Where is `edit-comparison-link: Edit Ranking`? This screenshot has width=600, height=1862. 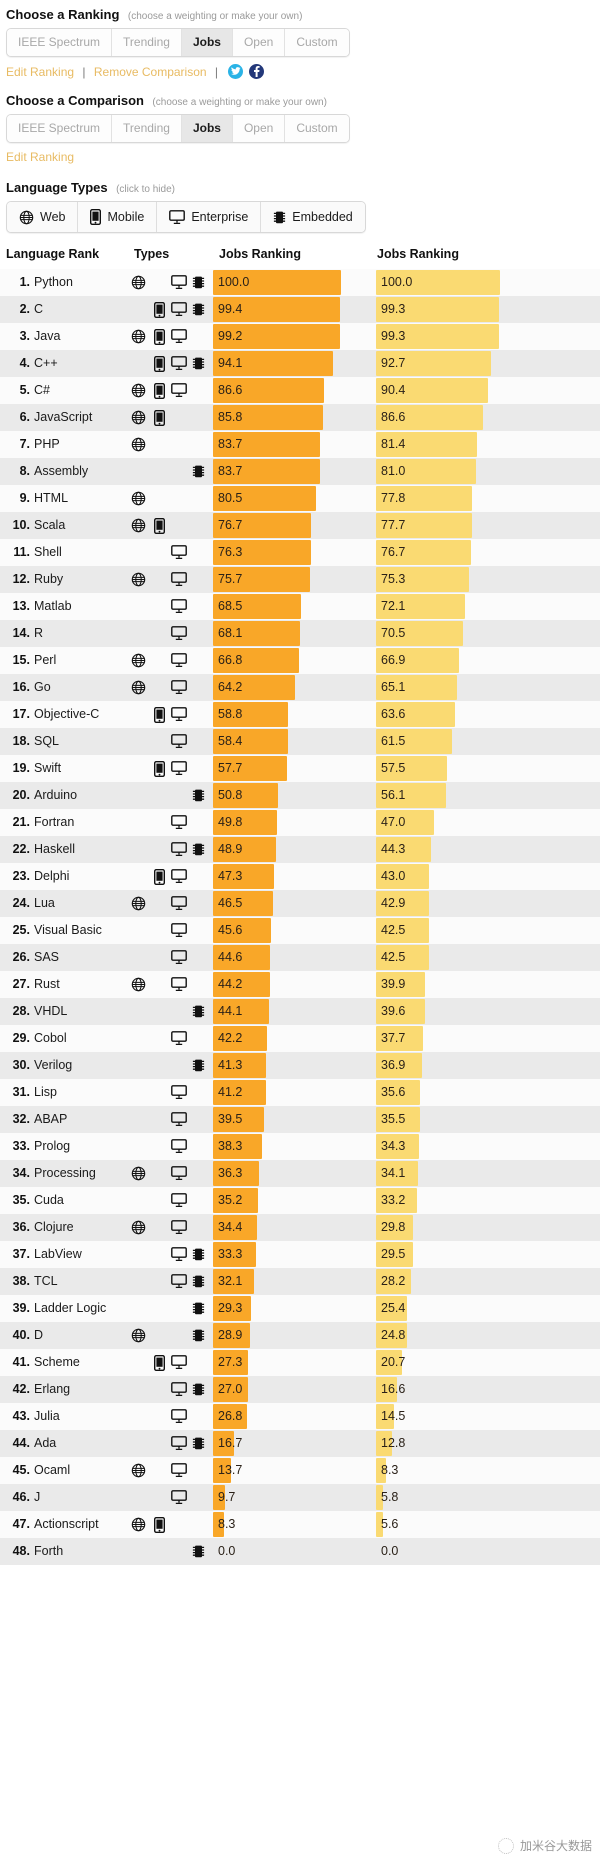 edit-comparison-link: Edit Ranking is located at coordinates (40, 157).